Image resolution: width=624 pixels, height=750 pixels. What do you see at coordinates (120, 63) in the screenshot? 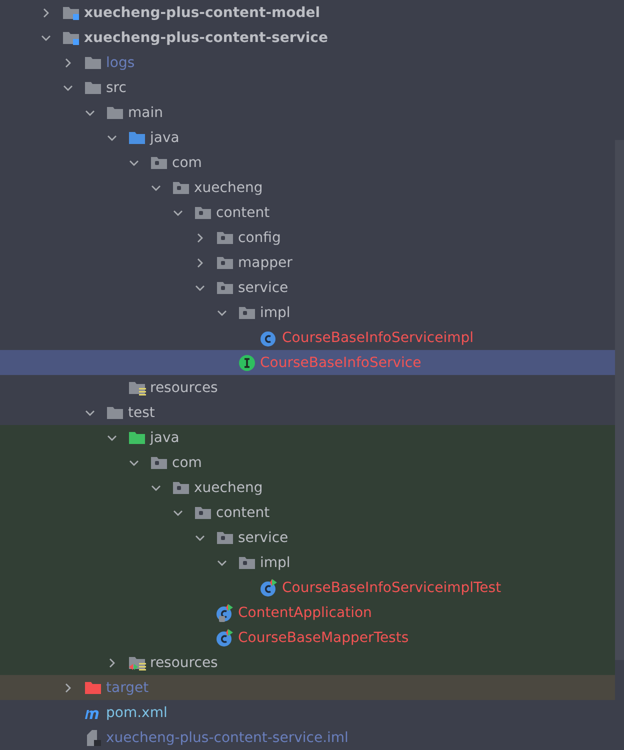
I see `item-label: logs` at bounding box center [120, 63].